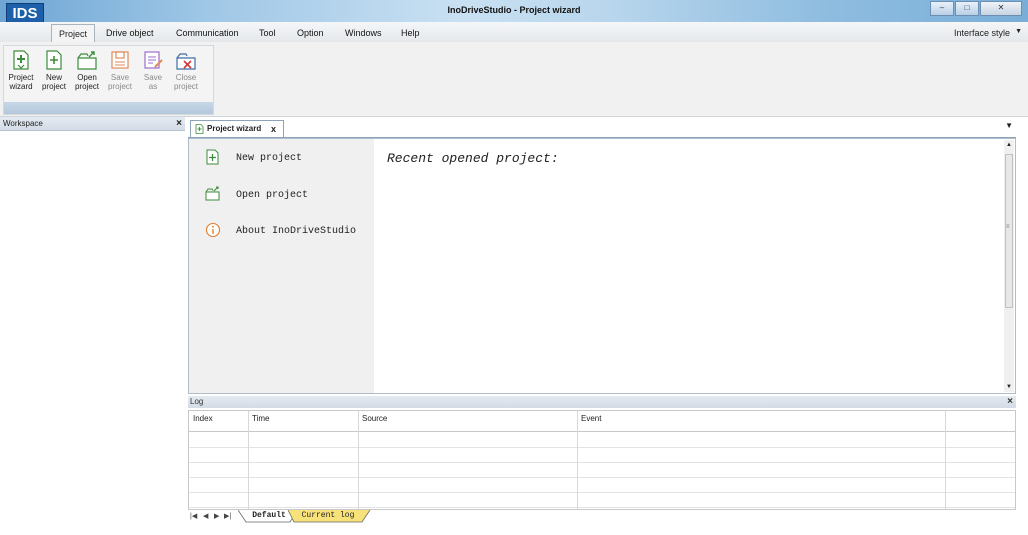  I want to click on close-window-button: ✕, so click(1001, 8).